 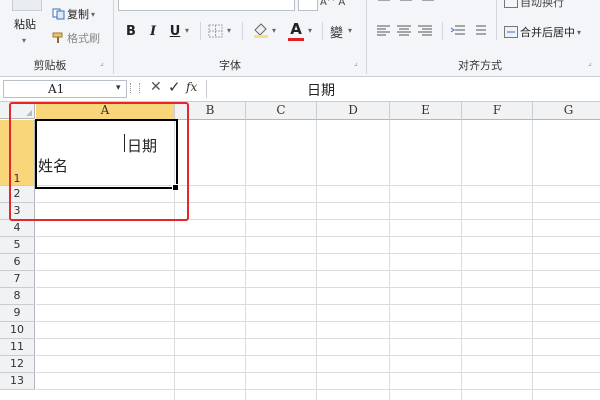 I want to click on phonetic-dropdown-icon: ▾, so click(x=350, y=30).